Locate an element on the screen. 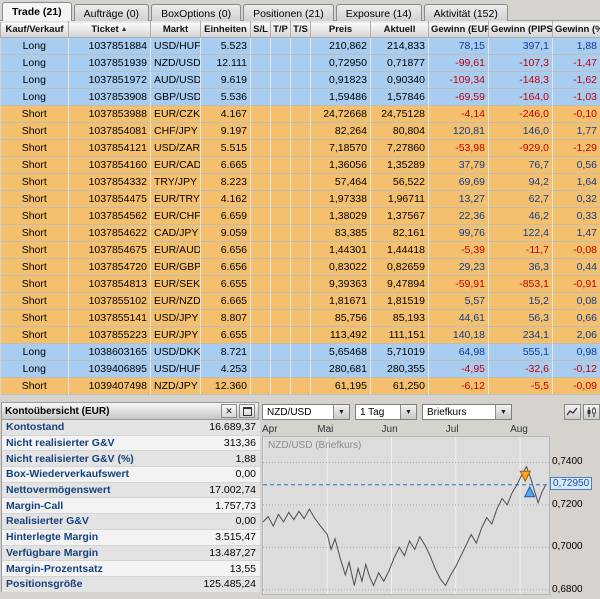 This screenshot has height=599, width=600. price-type-select-value: Briefkurs is located at coordinates (446, 412).